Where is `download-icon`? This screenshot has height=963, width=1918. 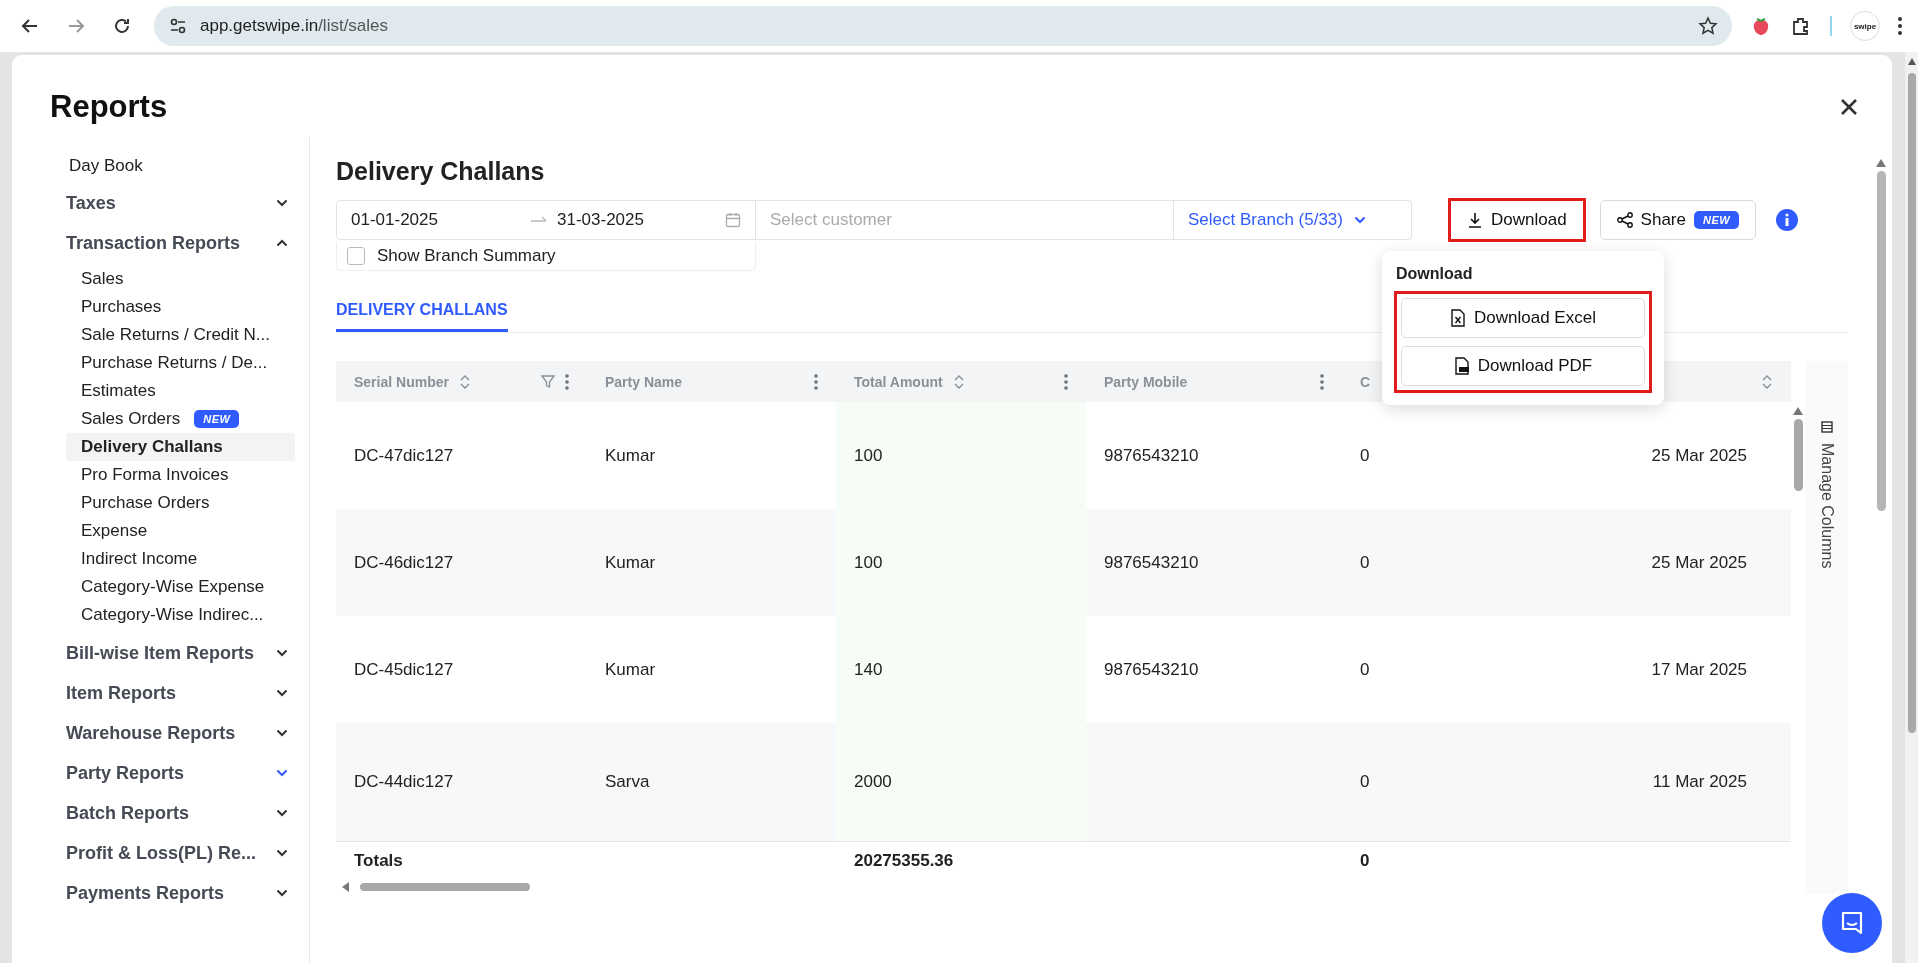 download-icon is located at coordinates (1475, 220).